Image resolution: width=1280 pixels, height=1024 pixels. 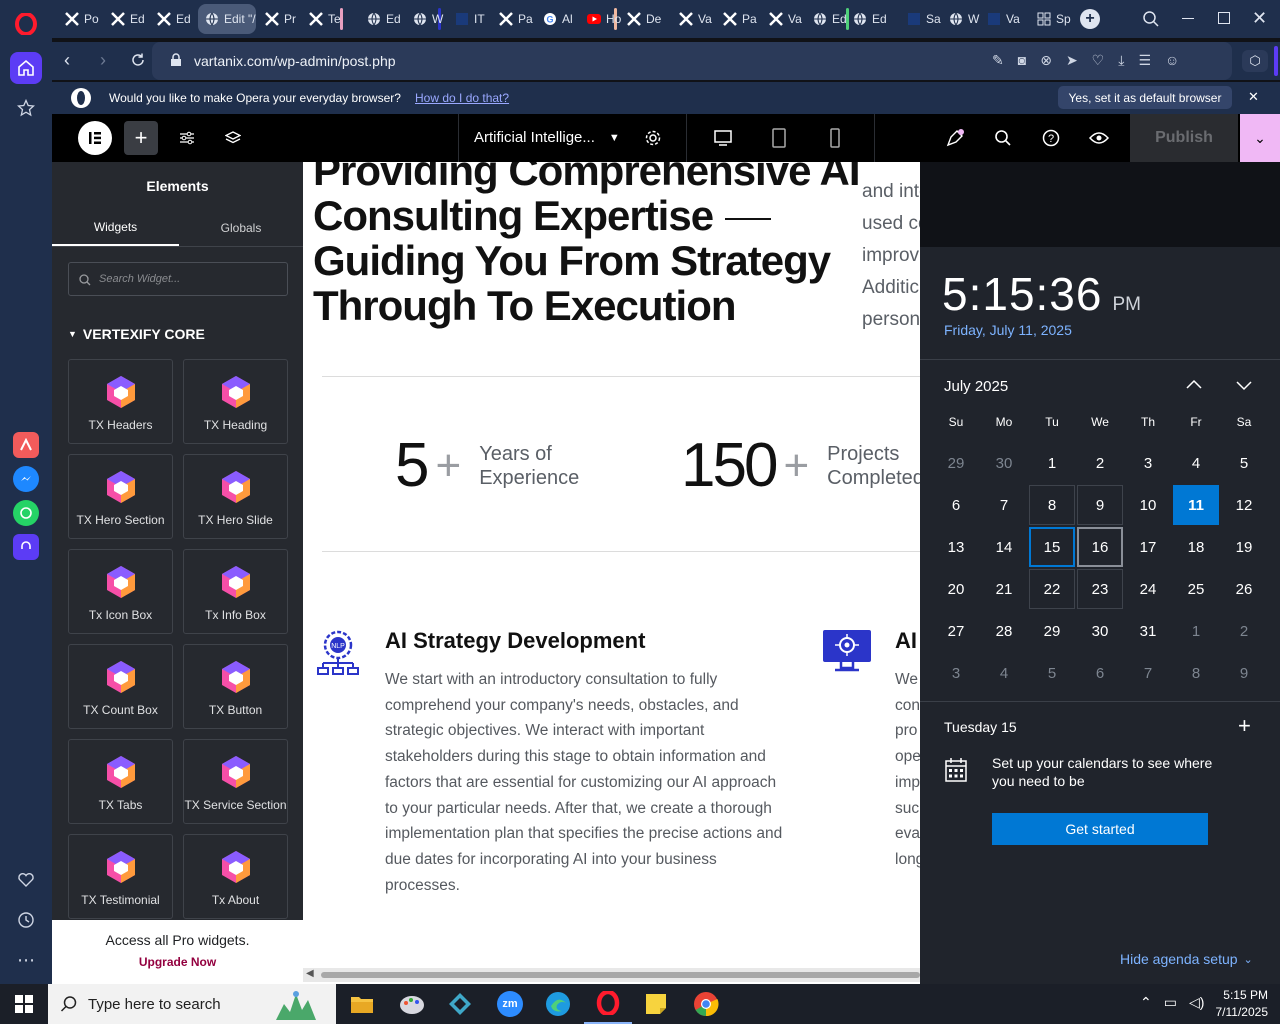 What do you see at coordinates (233, 138) in the screenshot?
I see `structure-layers-icon` at bounding box center [233, 138].